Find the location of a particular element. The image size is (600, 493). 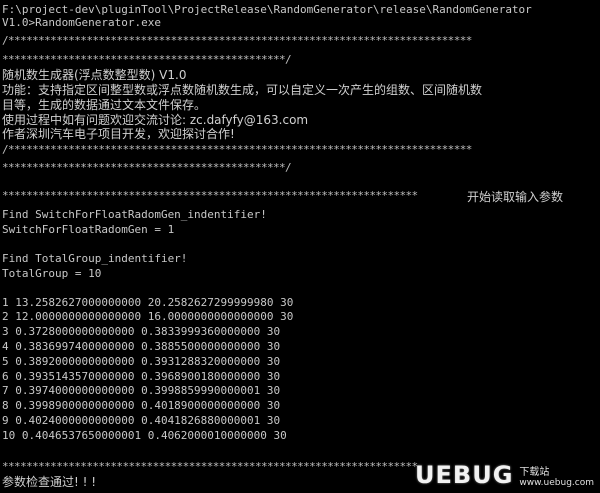

watermark-badge: 下载站 www.uebug.com is located at coordinates (556, 475).